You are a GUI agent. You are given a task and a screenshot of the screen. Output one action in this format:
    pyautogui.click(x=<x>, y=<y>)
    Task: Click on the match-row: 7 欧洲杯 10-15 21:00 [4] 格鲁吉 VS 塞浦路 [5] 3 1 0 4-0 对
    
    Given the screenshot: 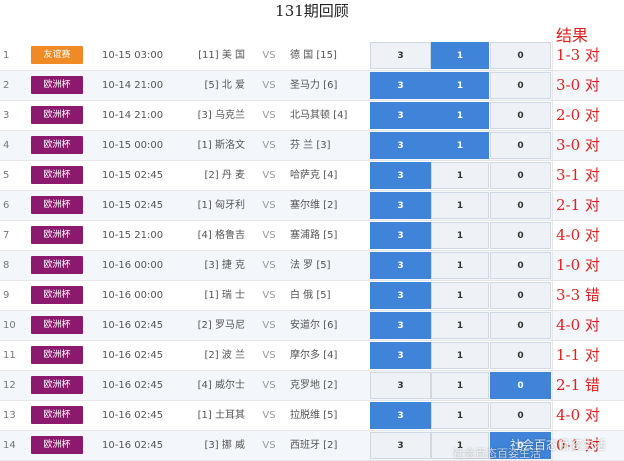 What is the action you would take?
    pyautogui.click(x=312, y=236)
    